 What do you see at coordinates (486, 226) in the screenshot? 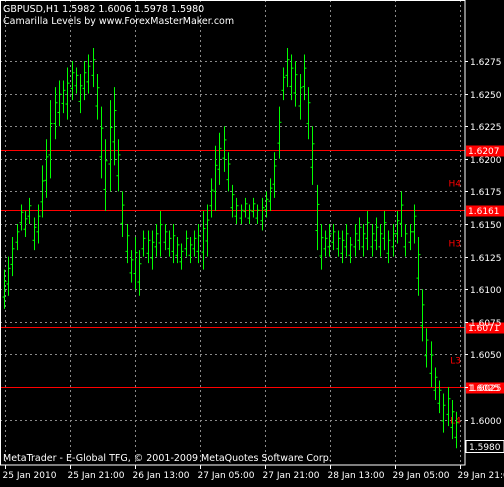
I see `y-tick-label: 1.6150` at bounding box center [486, 226].